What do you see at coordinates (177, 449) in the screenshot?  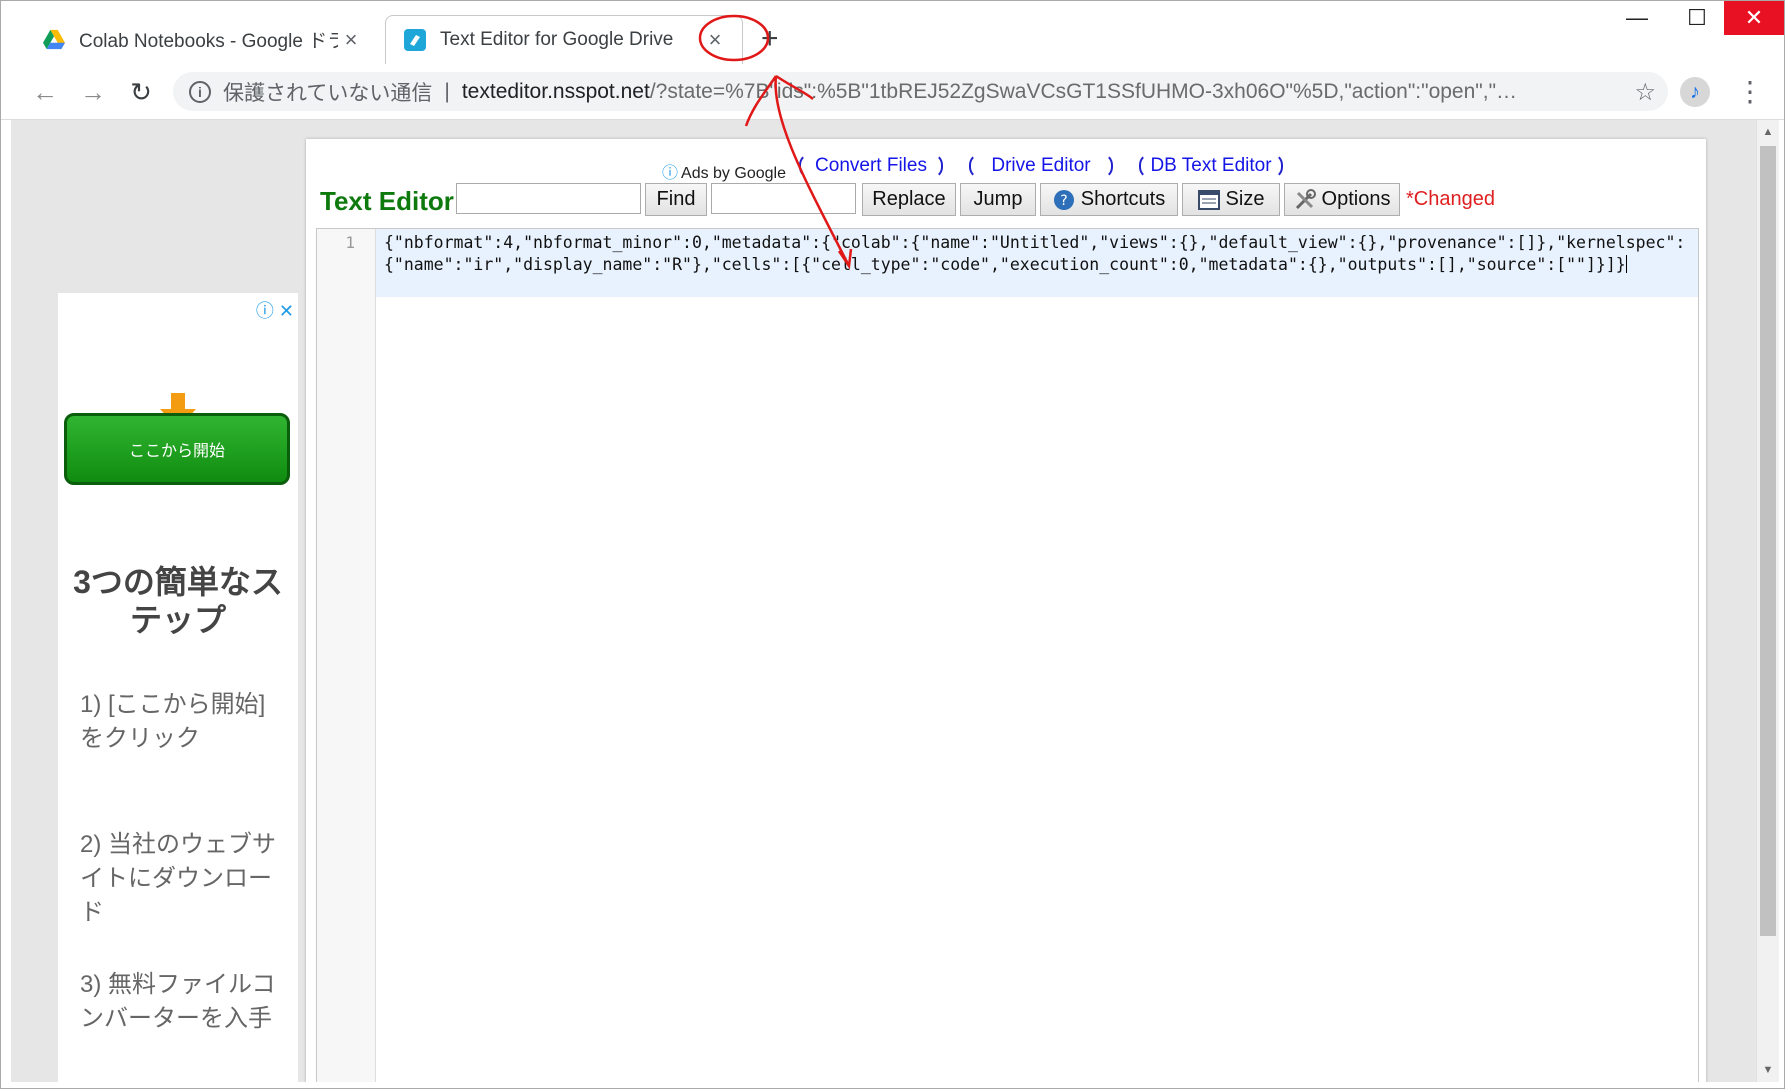 I see `ad-start-button: ここから開始` at bounding box center [177, 449].